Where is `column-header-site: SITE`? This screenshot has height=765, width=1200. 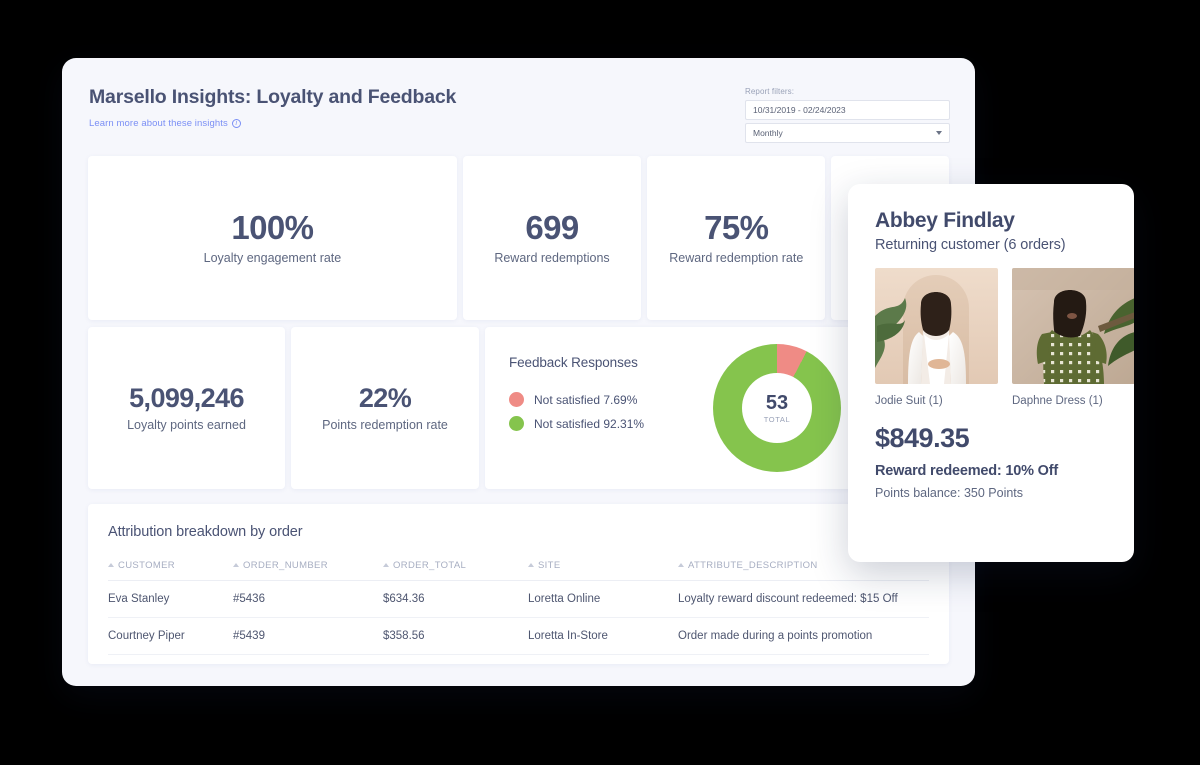
column-header-site: SITE is located at coordinates (603, 570).